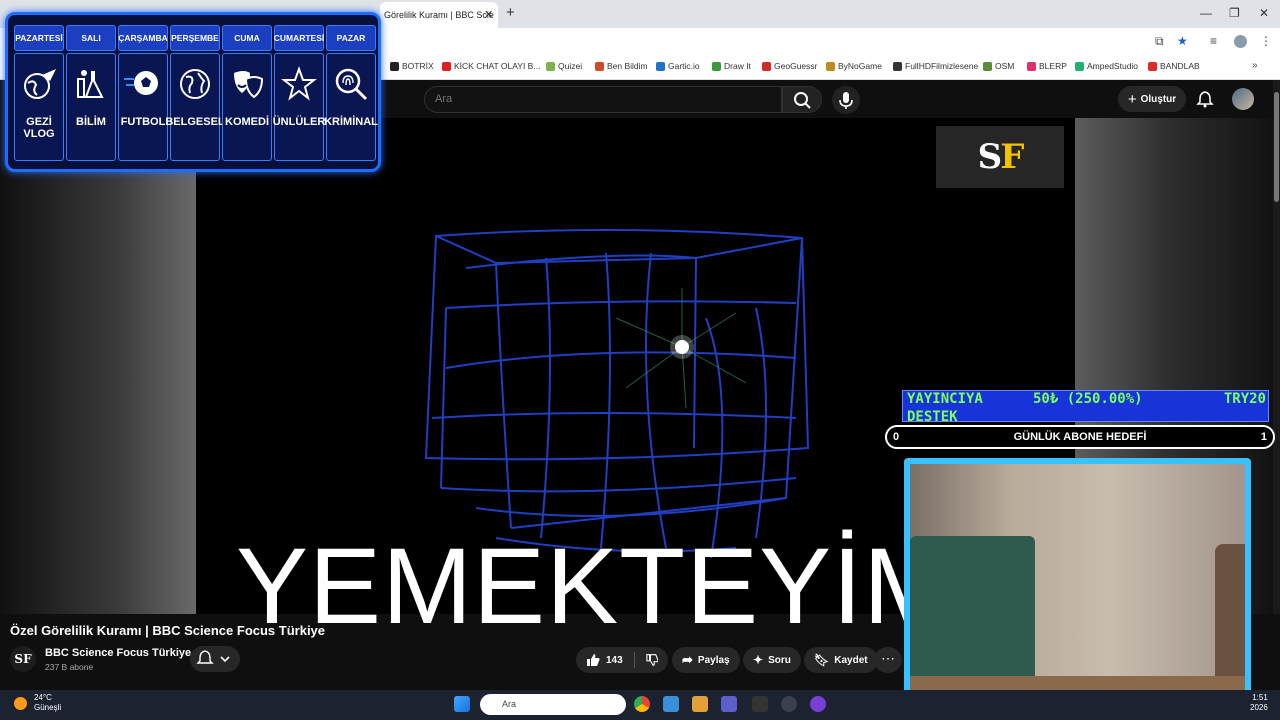  I want to click on channel-avatar: SF, so click(23, 659).